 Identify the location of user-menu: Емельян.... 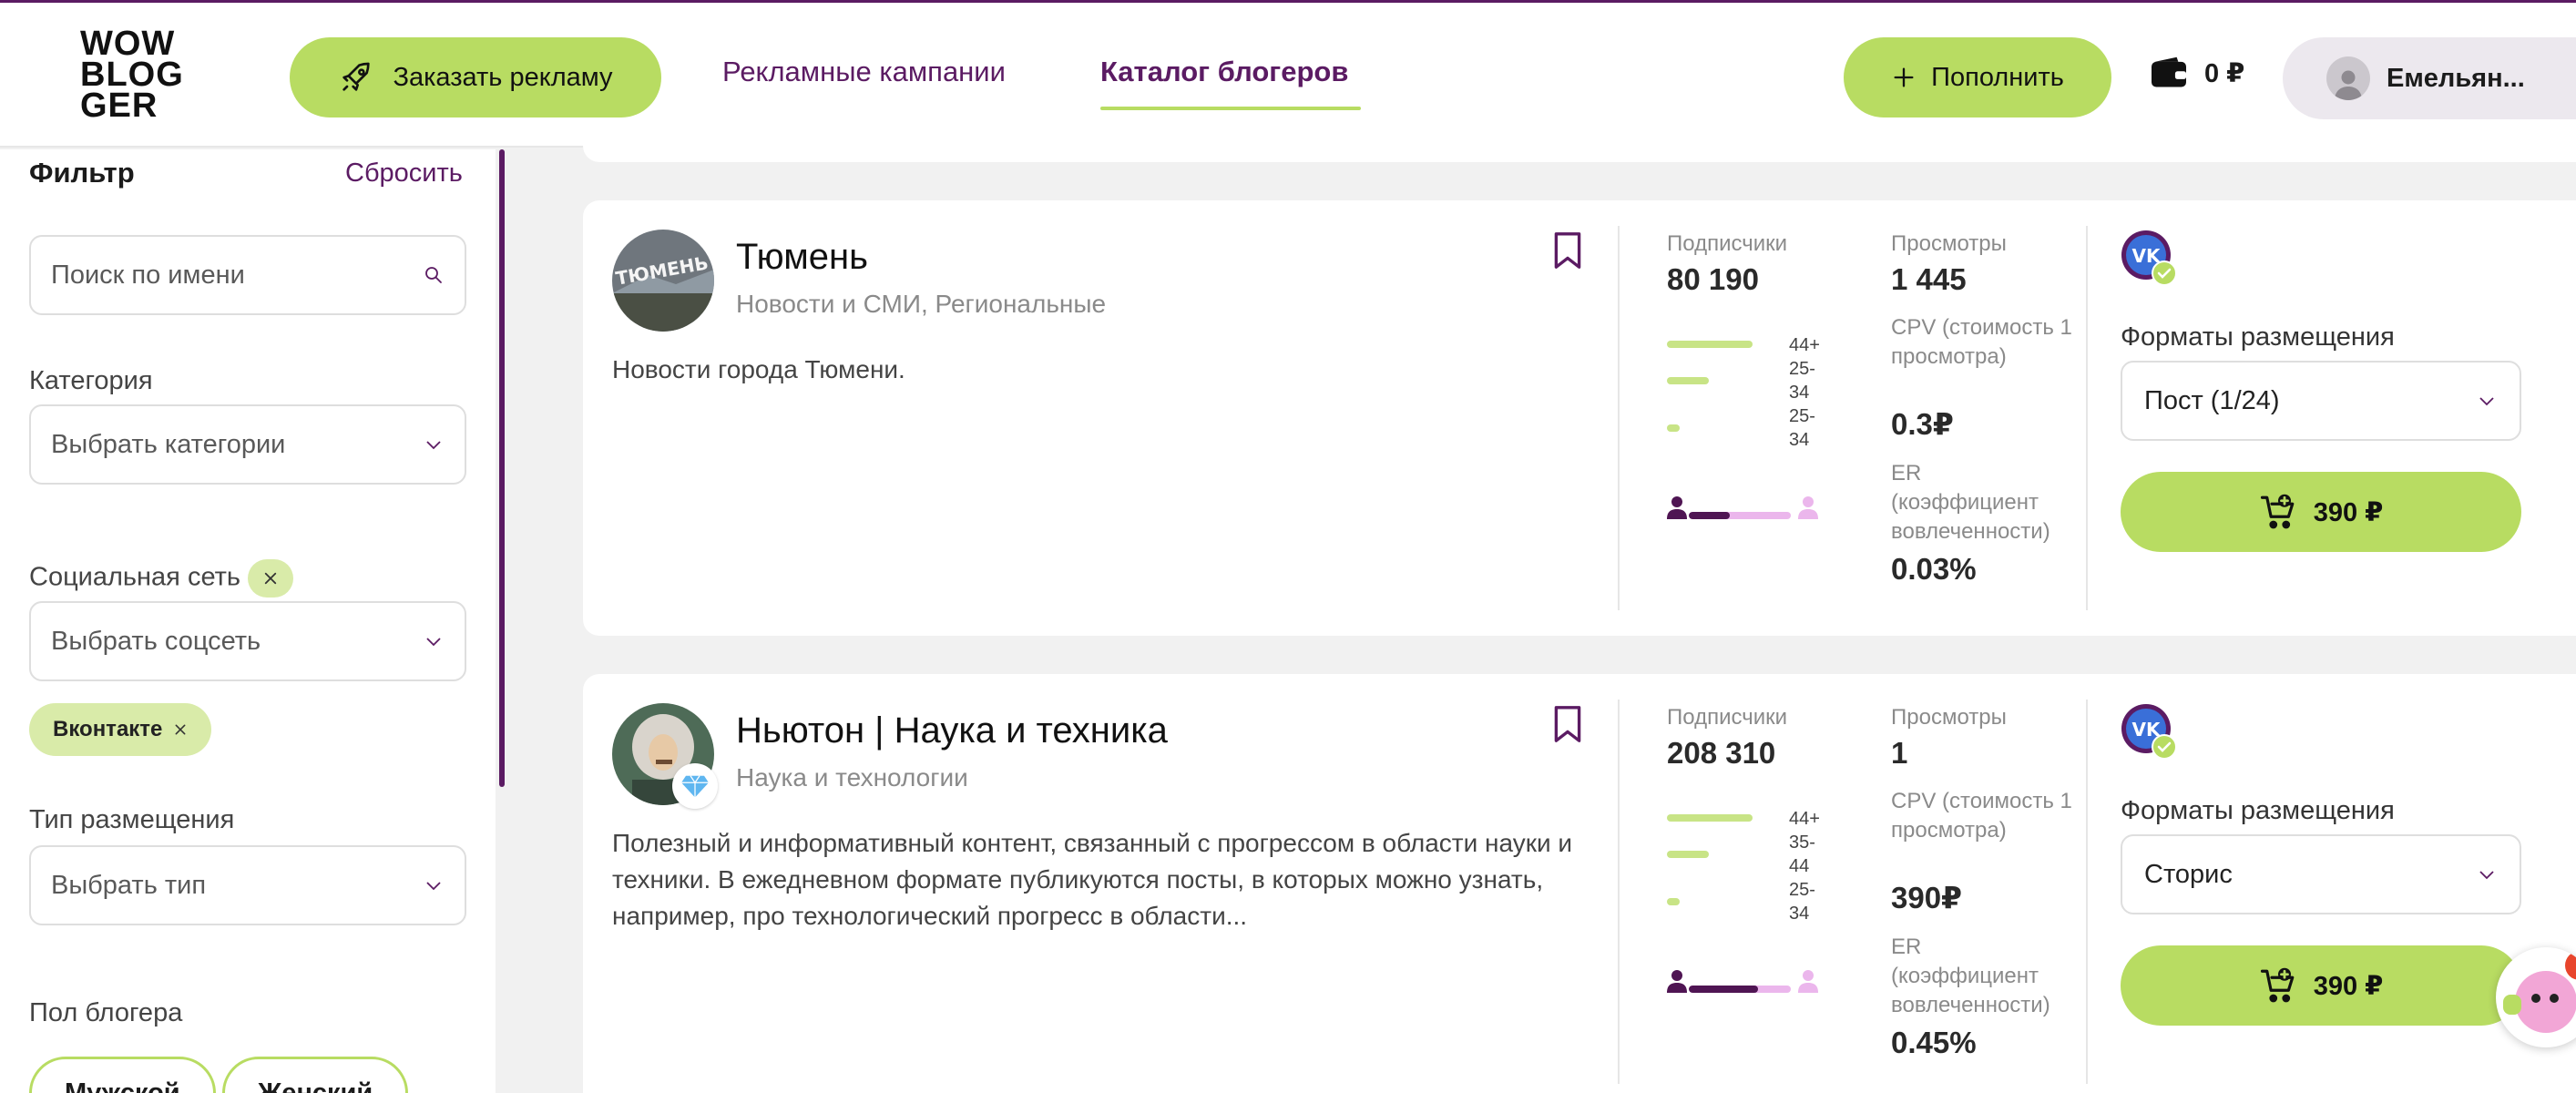
(2429, 78).